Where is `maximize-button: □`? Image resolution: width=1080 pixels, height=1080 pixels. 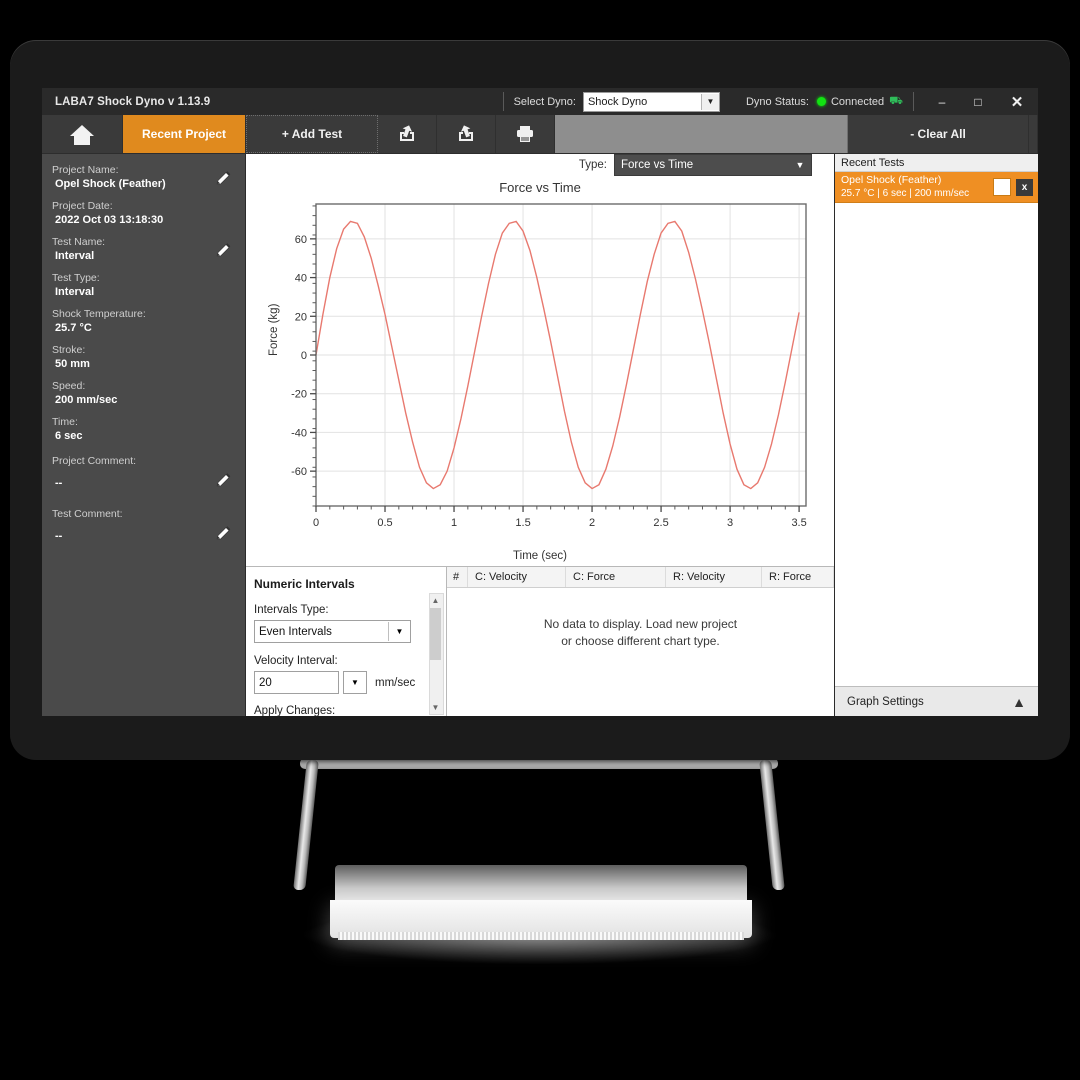 maximize-button: □ is located at coordinates (978, 101).